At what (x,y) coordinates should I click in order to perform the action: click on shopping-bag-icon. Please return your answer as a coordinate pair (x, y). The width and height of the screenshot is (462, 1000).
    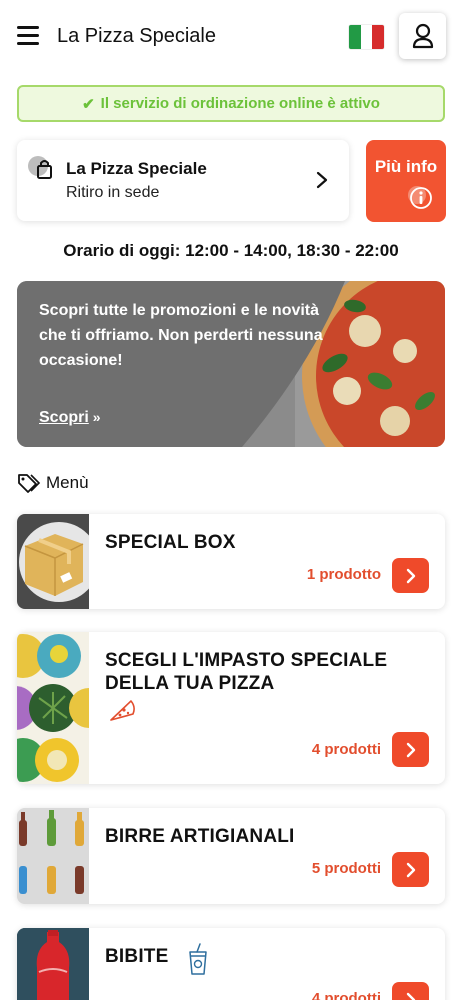
    Looking at the image, I should click on (40, 167).